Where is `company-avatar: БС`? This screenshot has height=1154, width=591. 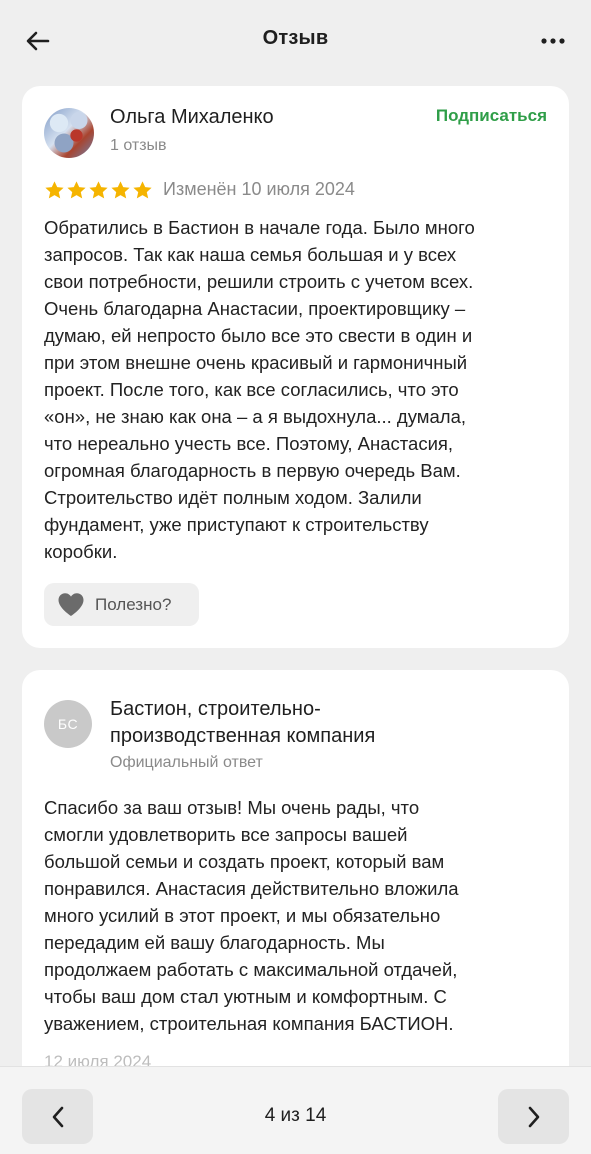
company-avatar: БС is located at coordinates (68, 724).